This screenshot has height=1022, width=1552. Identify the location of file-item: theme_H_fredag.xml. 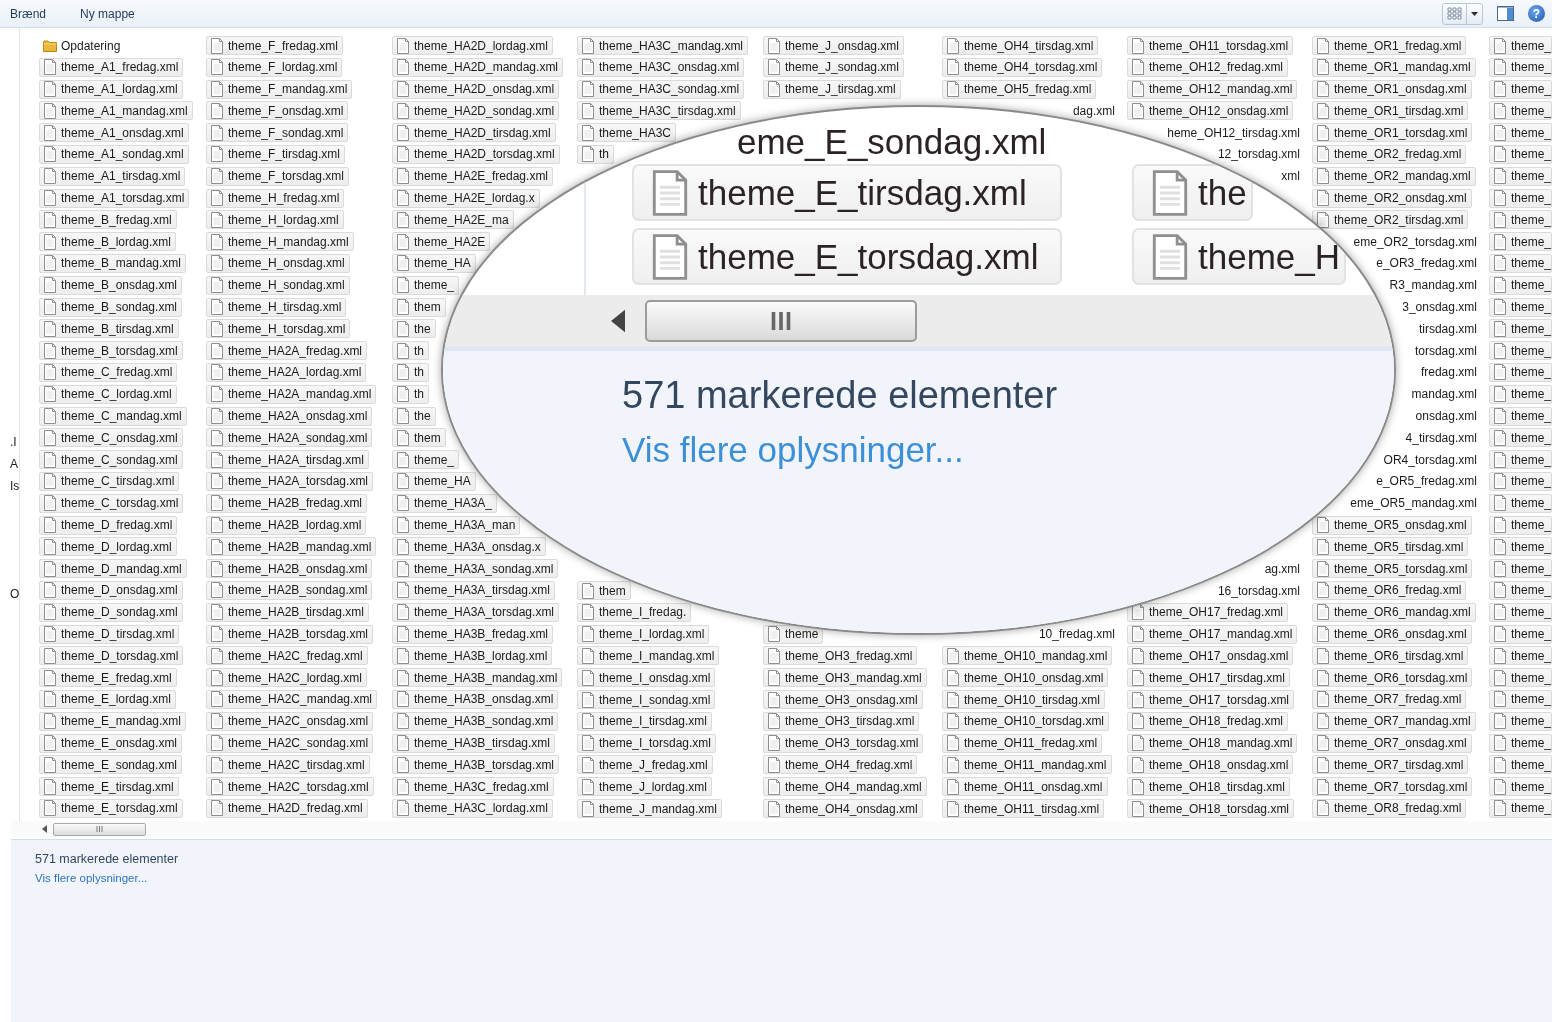
(275, 198).